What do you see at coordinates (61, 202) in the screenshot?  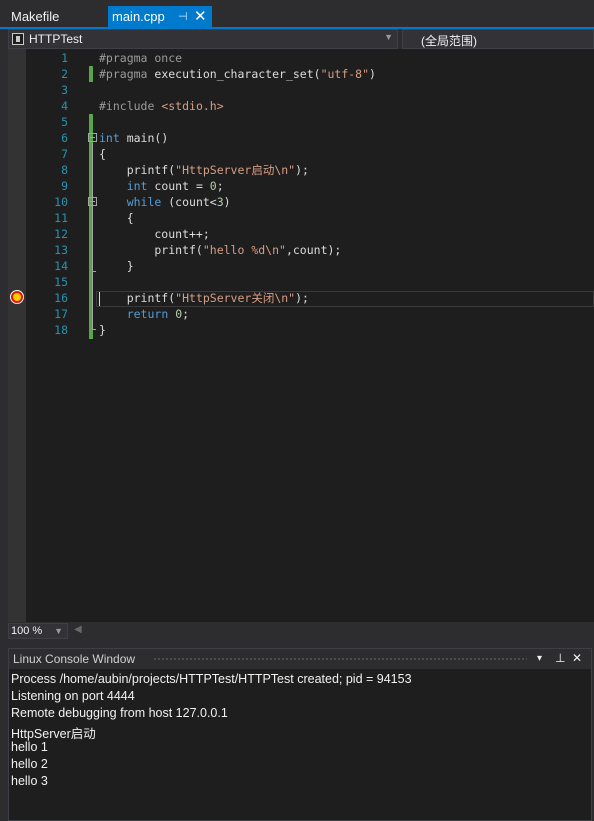 I see `line-number: 10` at bounding box center [61, 202].